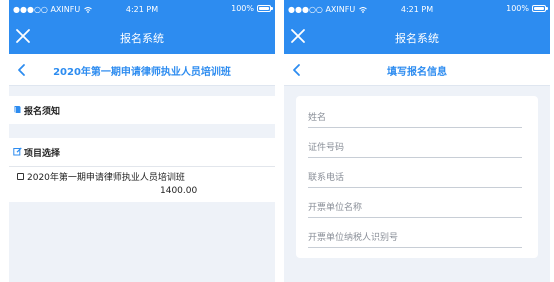 The image size is (554, 282). What do you see at coordinates (415, 204) in the screenshot?
I see `invoice-company-field: 开票单位名称` at bounding box center [415, 204].